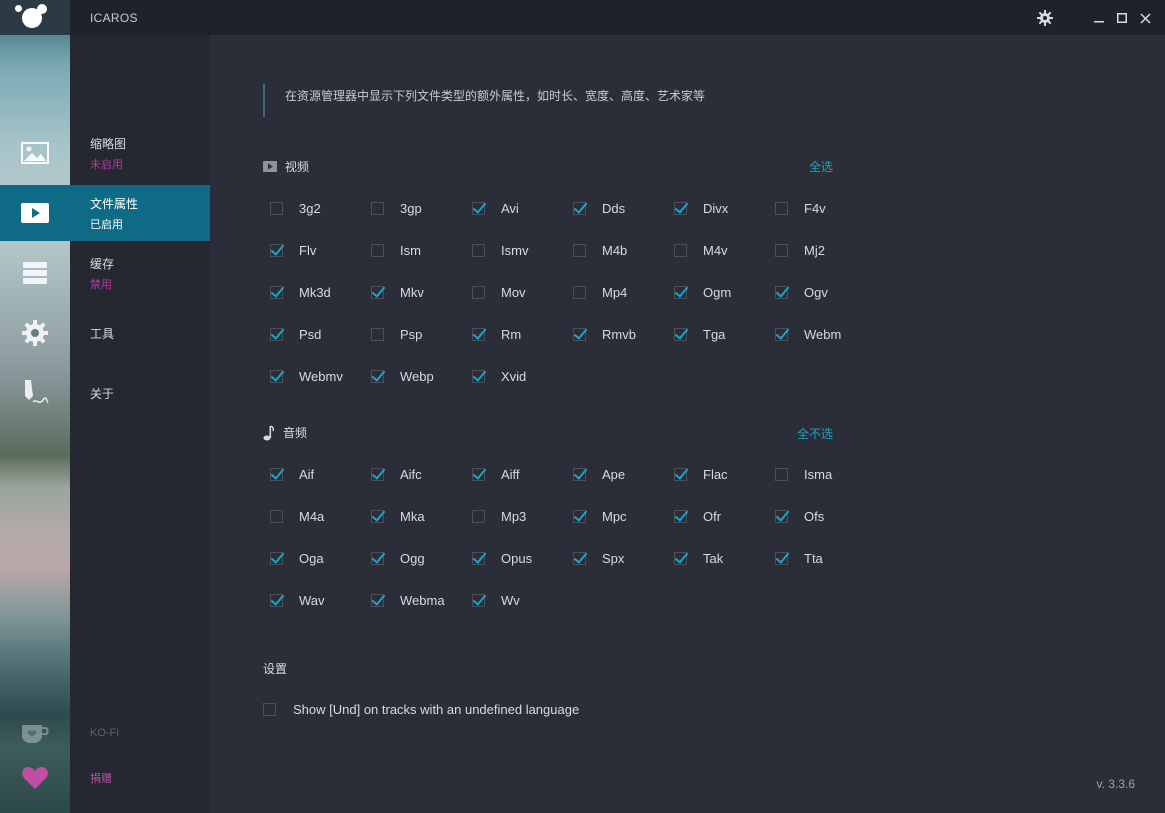  Describe the element at coordinates (701, 250) in the screenshot. I see `format-checkbox: M4v` at that location.